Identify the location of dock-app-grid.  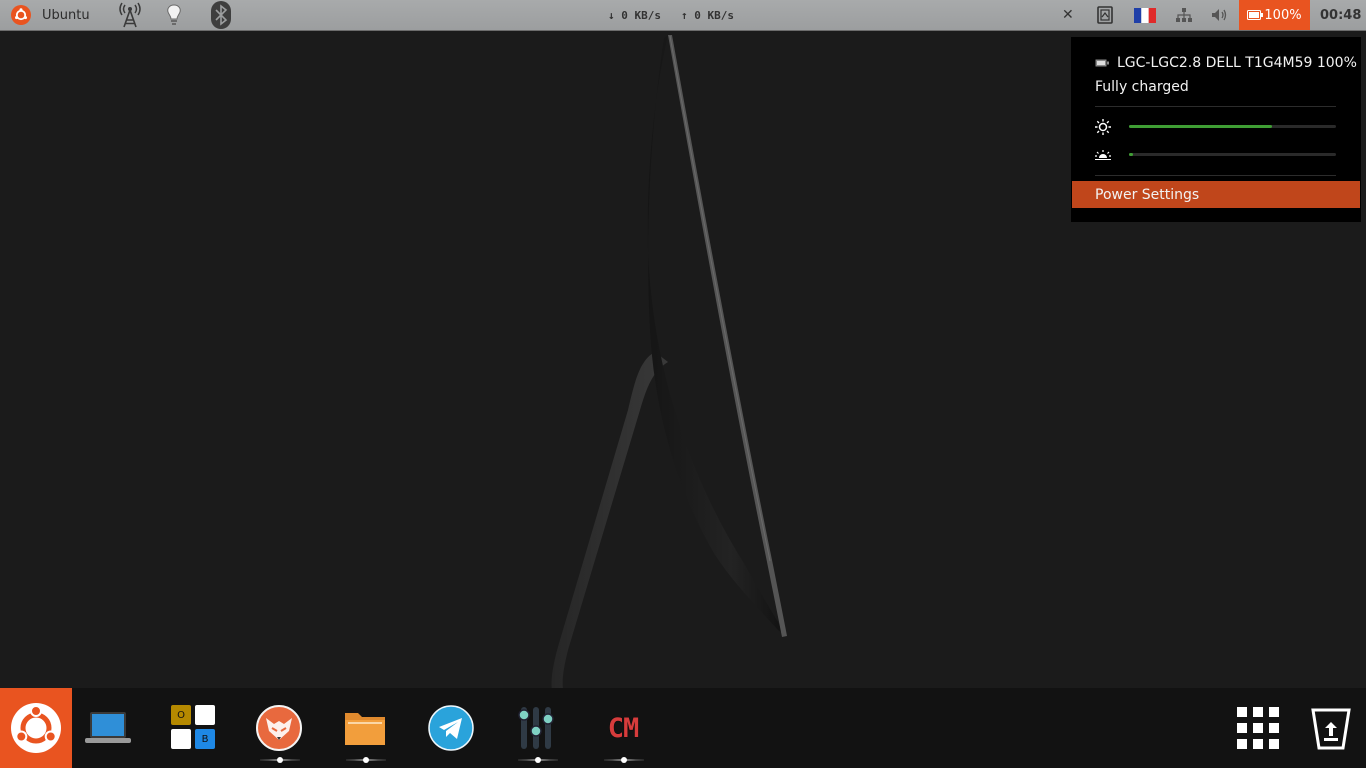
(1258, 728).